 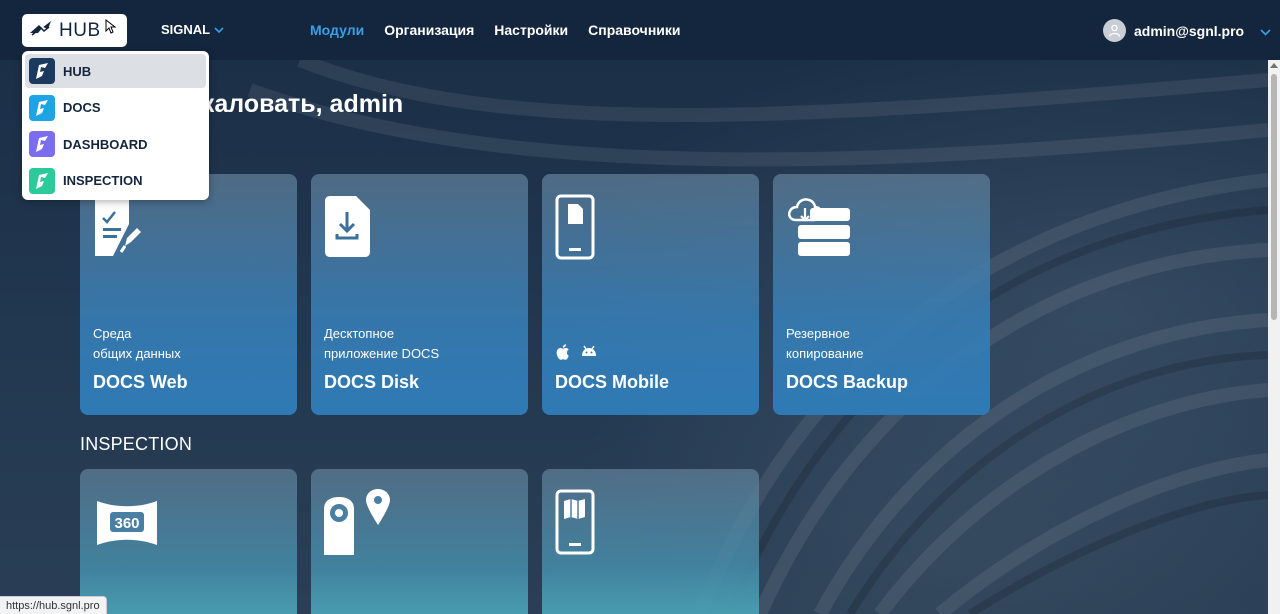 What do you see at coordinates (111, 29) in the screenshot?
I see `mouse-cursor-icon` at bounding box center [111, 29].